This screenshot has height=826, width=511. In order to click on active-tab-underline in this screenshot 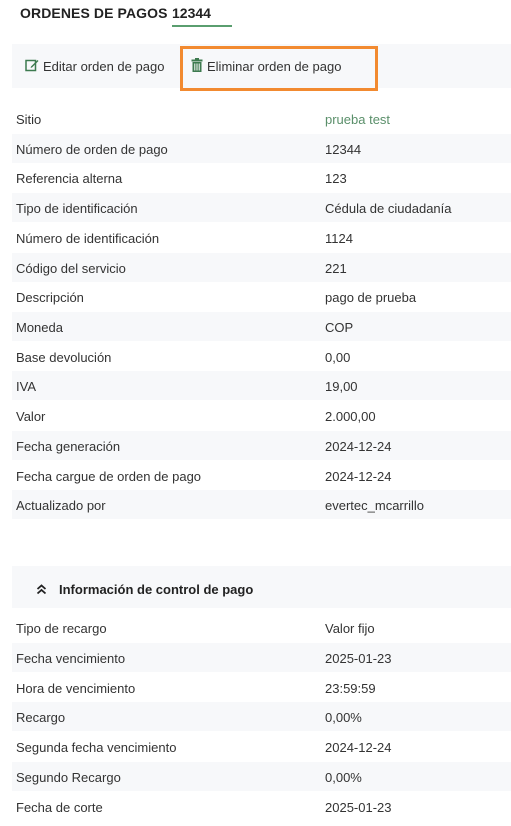, I will do `click(202, 26)`.